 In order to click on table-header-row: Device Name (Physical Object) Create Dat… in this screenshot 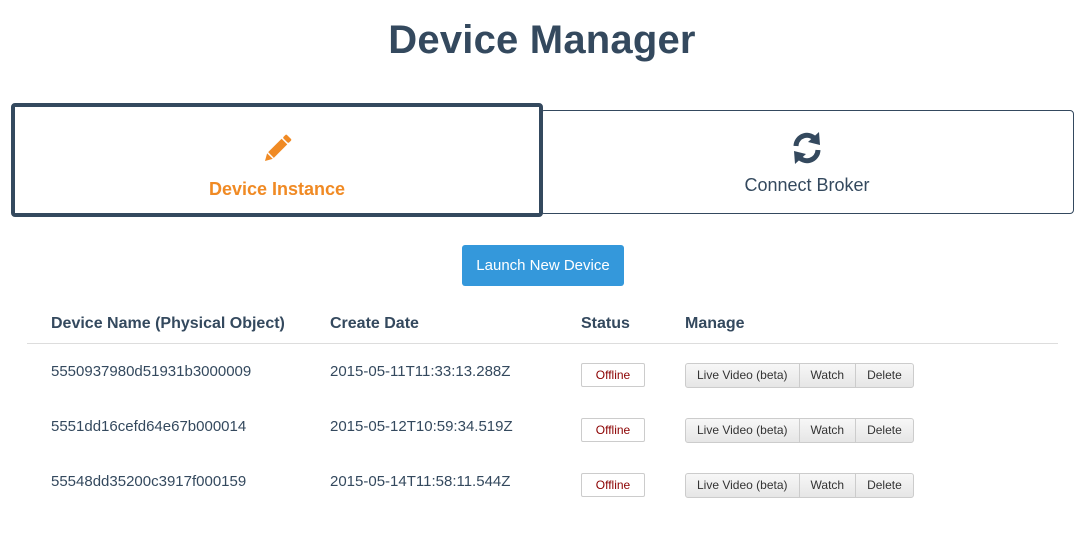, I will do `click(542, 328)`.